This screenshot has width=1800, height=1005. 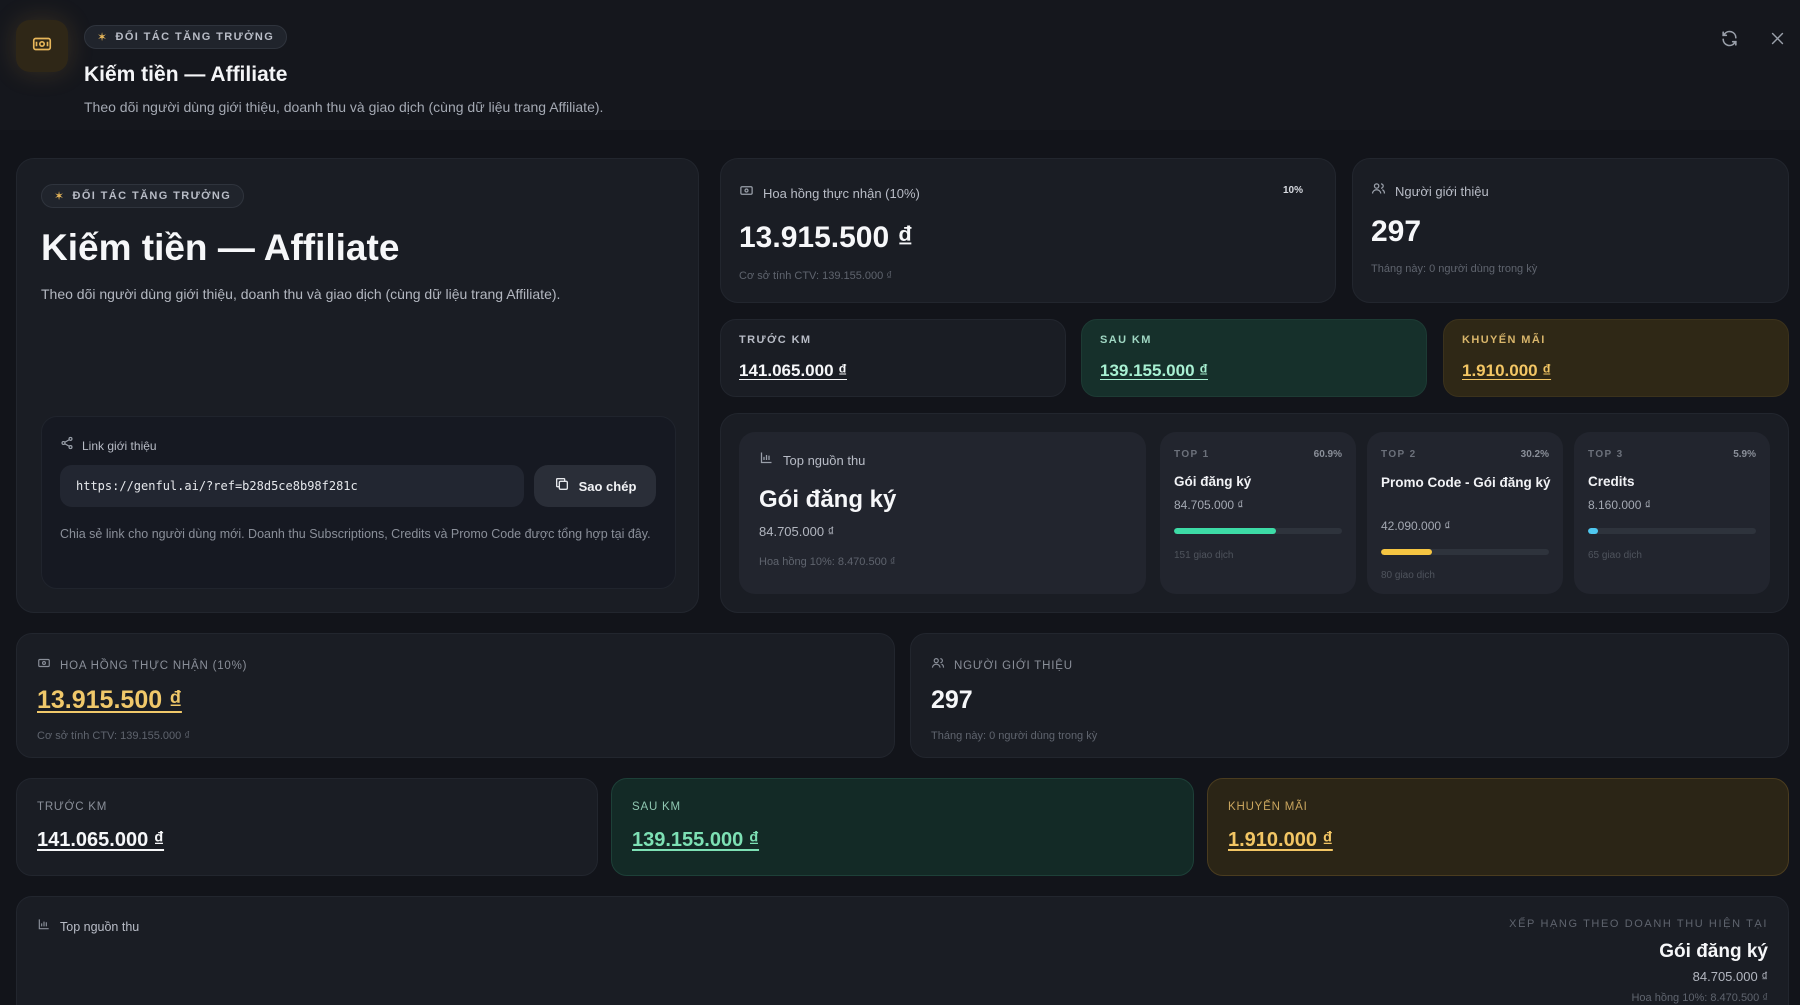 I want to click on ranking-caption: XẾP HẠNG THEO DOANH THU HIỆN TẠI, so click(x=1638, y=924).